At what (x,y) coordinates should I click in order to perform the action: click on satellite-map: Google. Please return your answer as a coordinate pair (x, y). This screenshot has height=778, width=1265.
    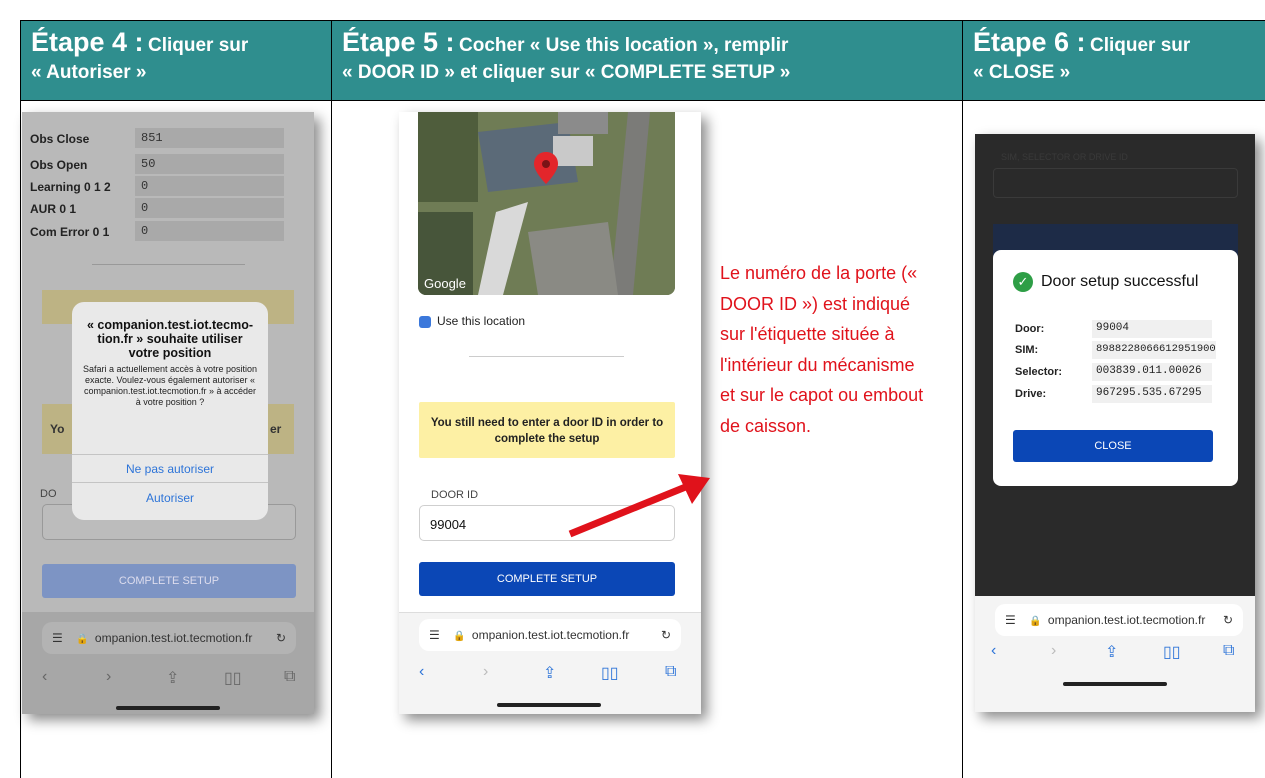
    Looking at the image, I should click on (546, 203).